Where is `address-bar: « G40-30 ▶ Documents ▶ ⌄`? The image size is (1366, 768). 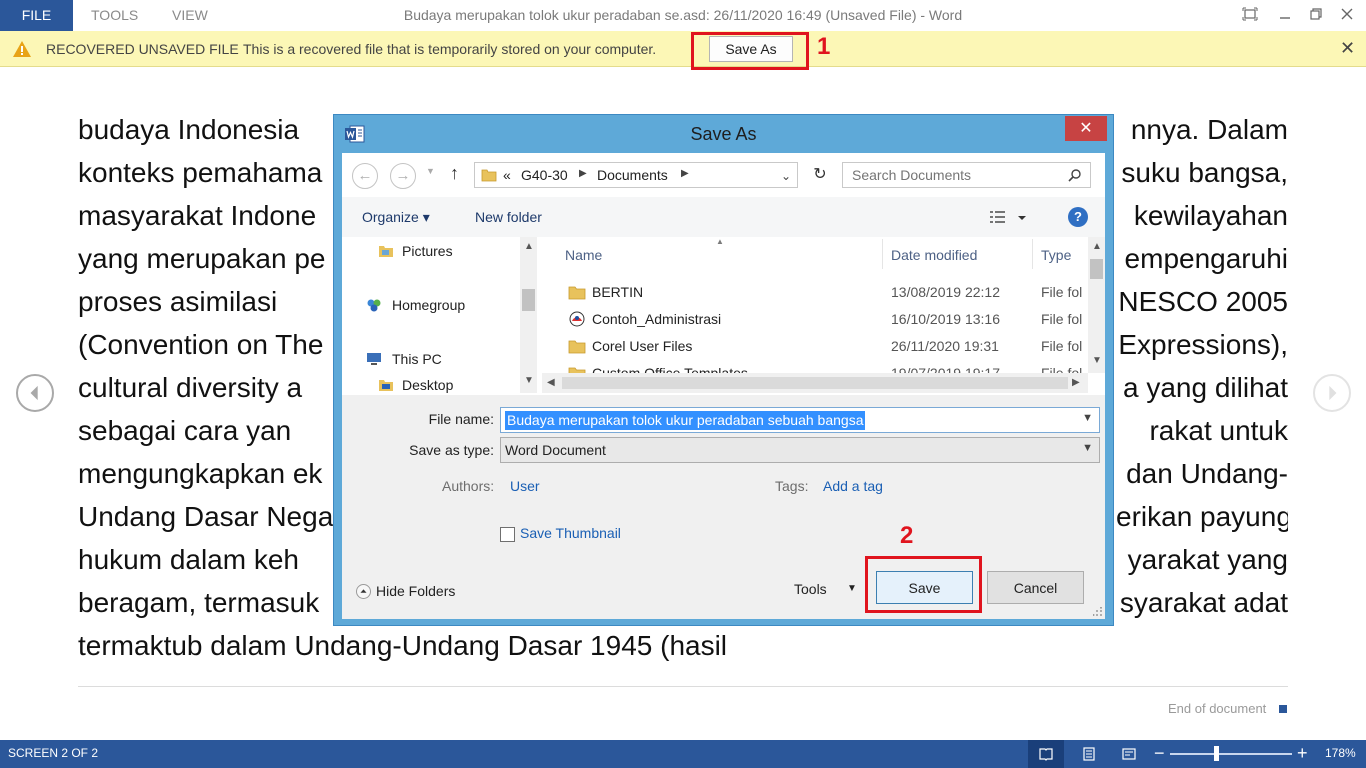 address-bar: « G40-30 ▶ Documents ▶ ⌄ is located at coordinates (636, 175).